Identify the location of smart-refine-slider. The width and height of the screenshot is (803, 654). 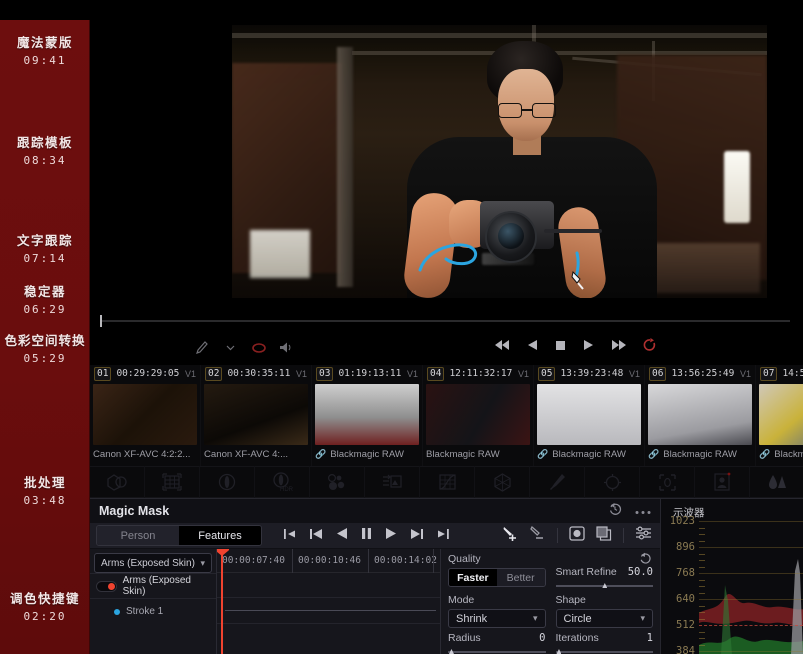
(604, 587).